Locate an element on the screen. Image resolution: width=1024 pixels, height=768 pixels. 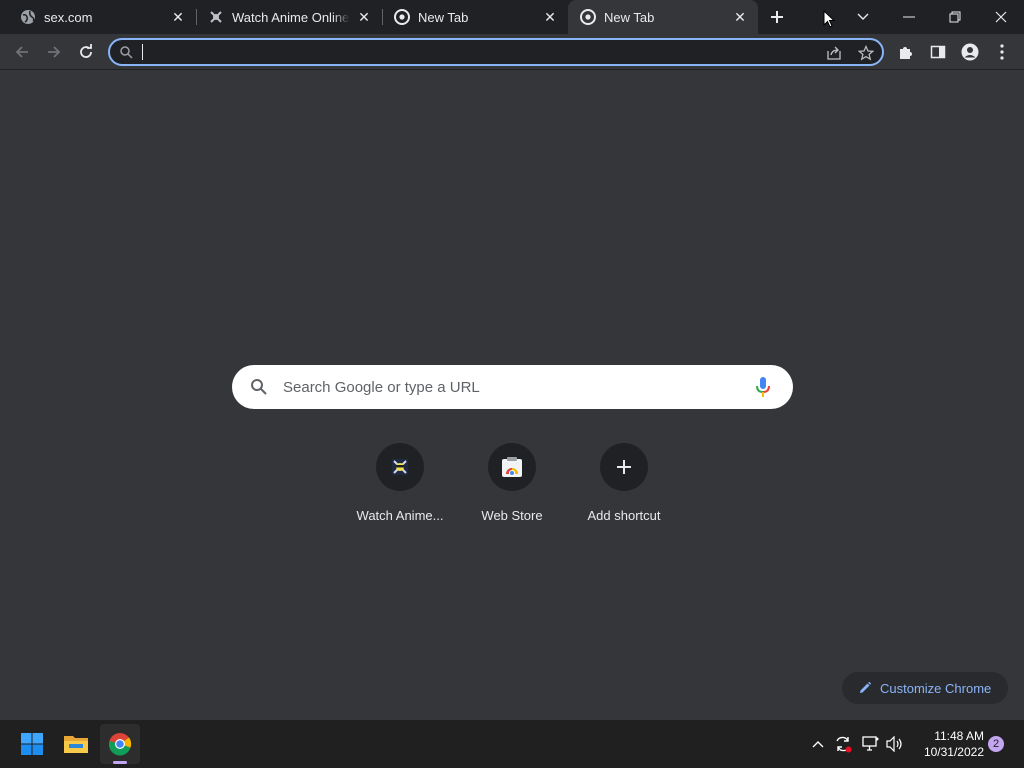
arrow-right-icon is located at coordinates (54, 52).